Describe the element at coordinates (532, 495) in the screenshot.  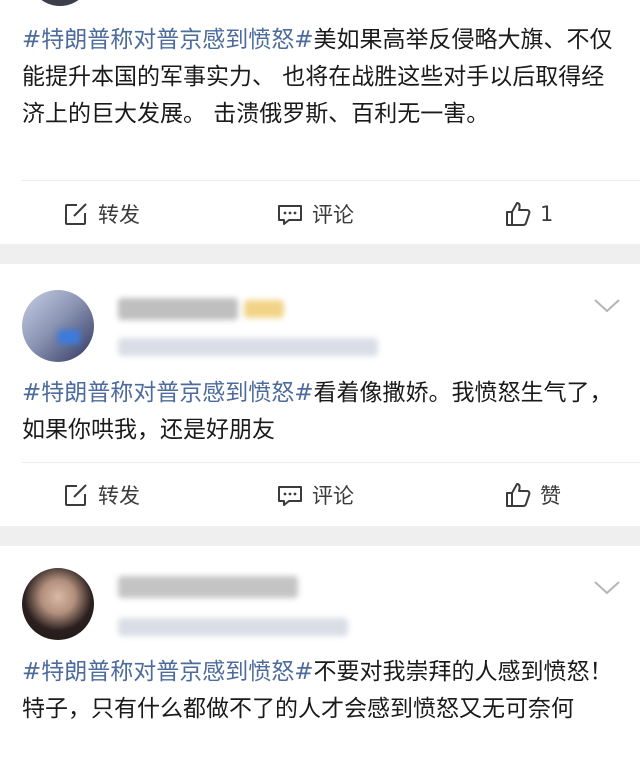
I see `like-button: 赞` at that location.